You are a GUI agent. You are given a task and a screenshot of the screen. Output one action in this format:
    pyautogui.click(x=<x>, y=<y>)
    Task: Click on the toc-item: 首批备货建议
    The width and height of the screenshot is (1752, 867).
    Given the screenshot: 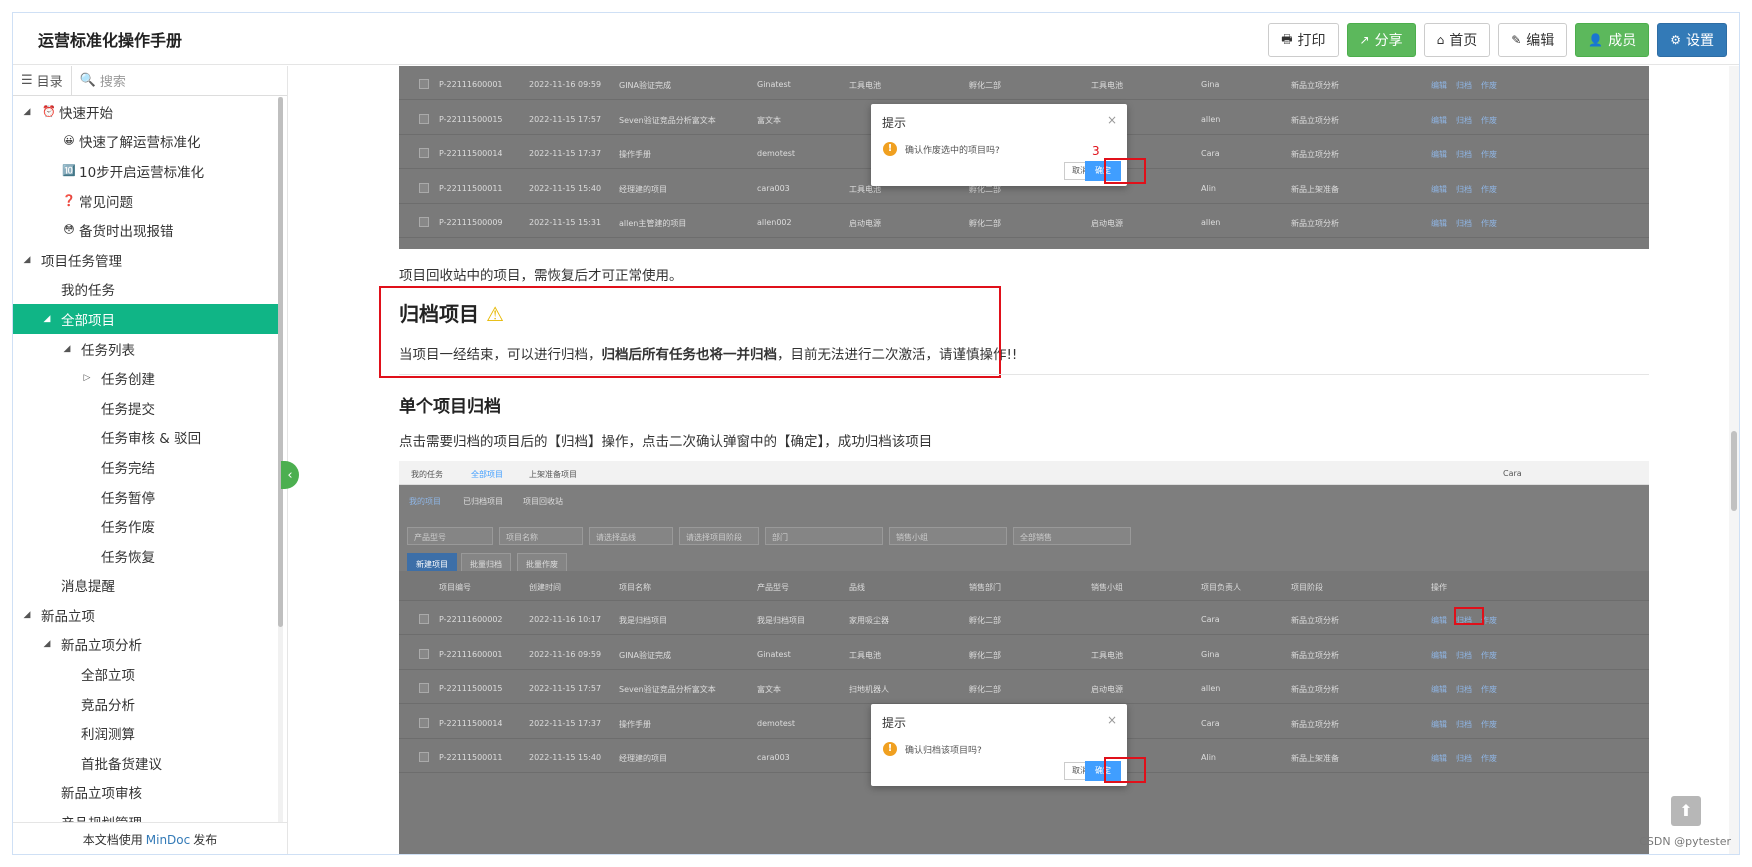 What is the action you would take?
    pyautogui.click(x=146, y=763)
    